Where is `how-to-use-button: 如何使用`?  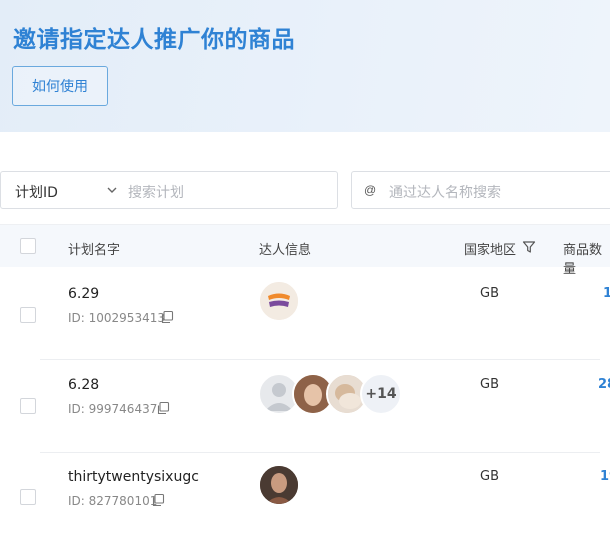
how-to-use-button: 如何使用 is located at coordinates (60, 86).